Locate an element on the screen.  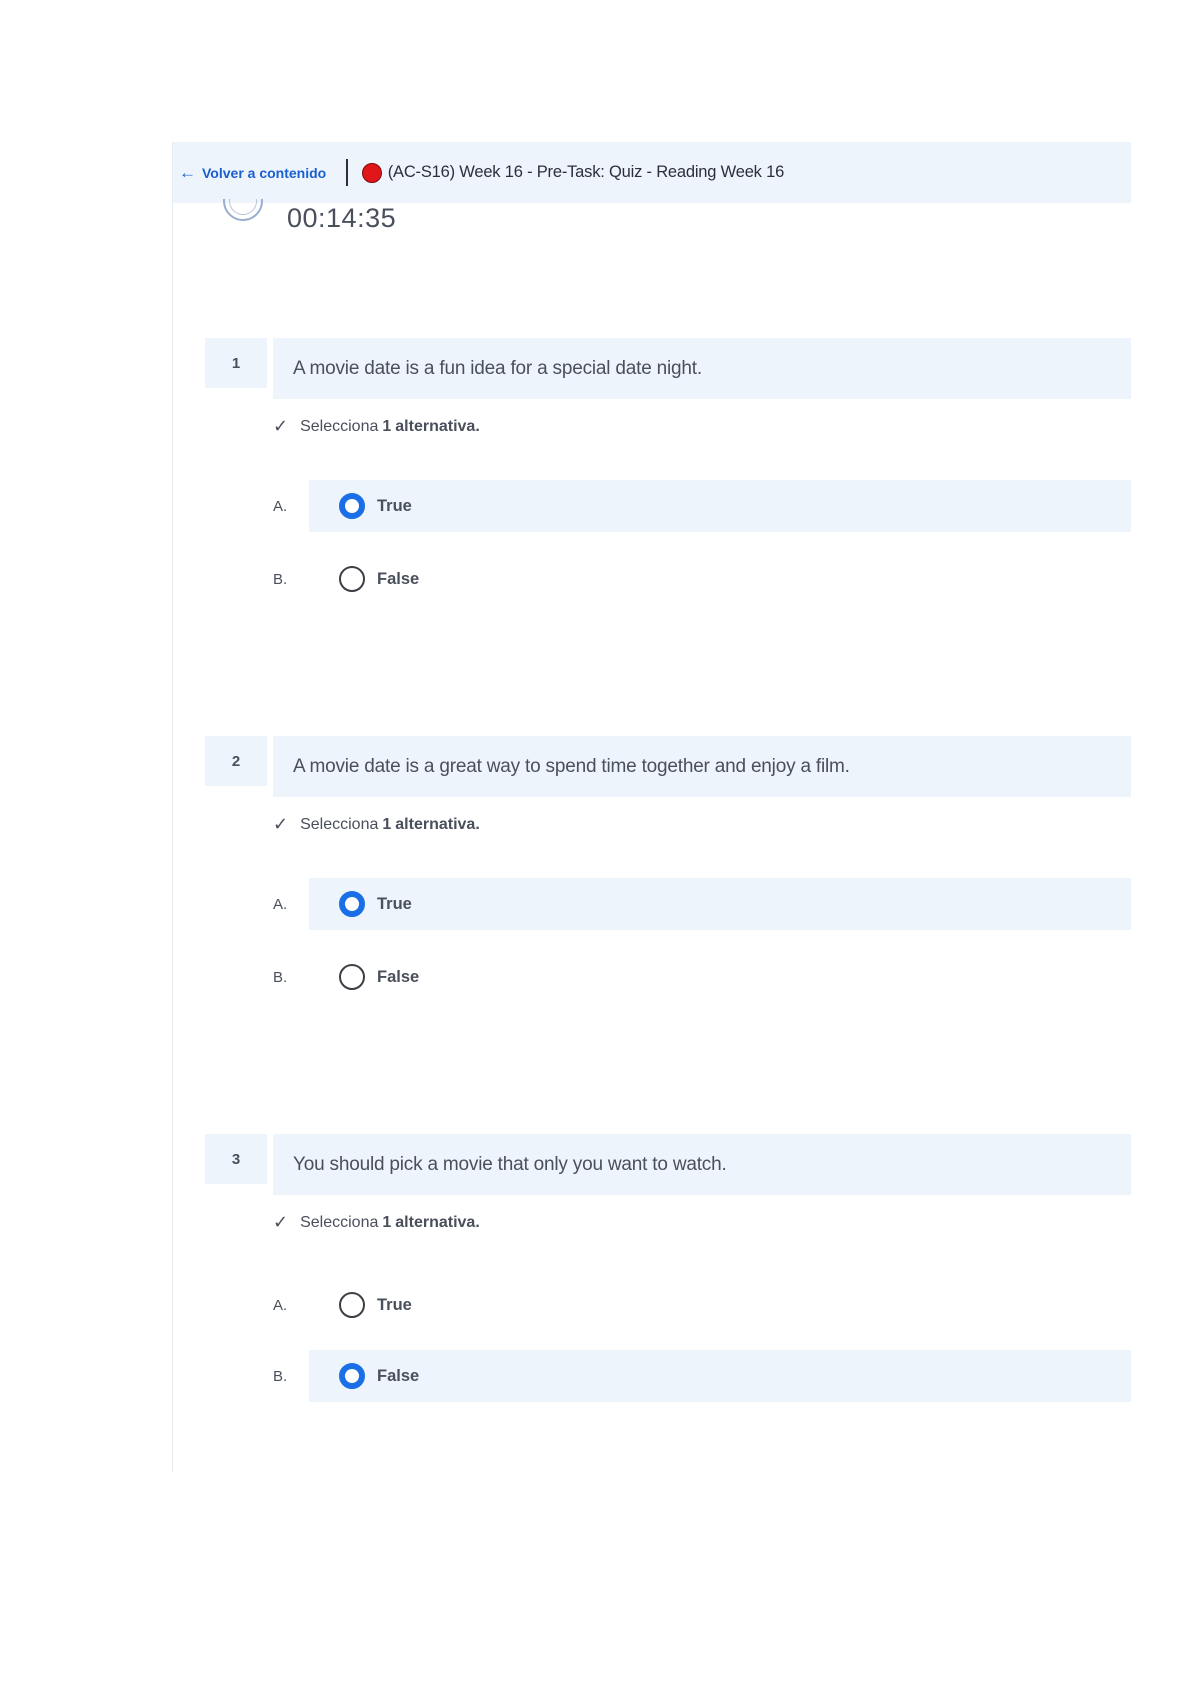
question-number: 3 is located at coordinates (236, 1159).